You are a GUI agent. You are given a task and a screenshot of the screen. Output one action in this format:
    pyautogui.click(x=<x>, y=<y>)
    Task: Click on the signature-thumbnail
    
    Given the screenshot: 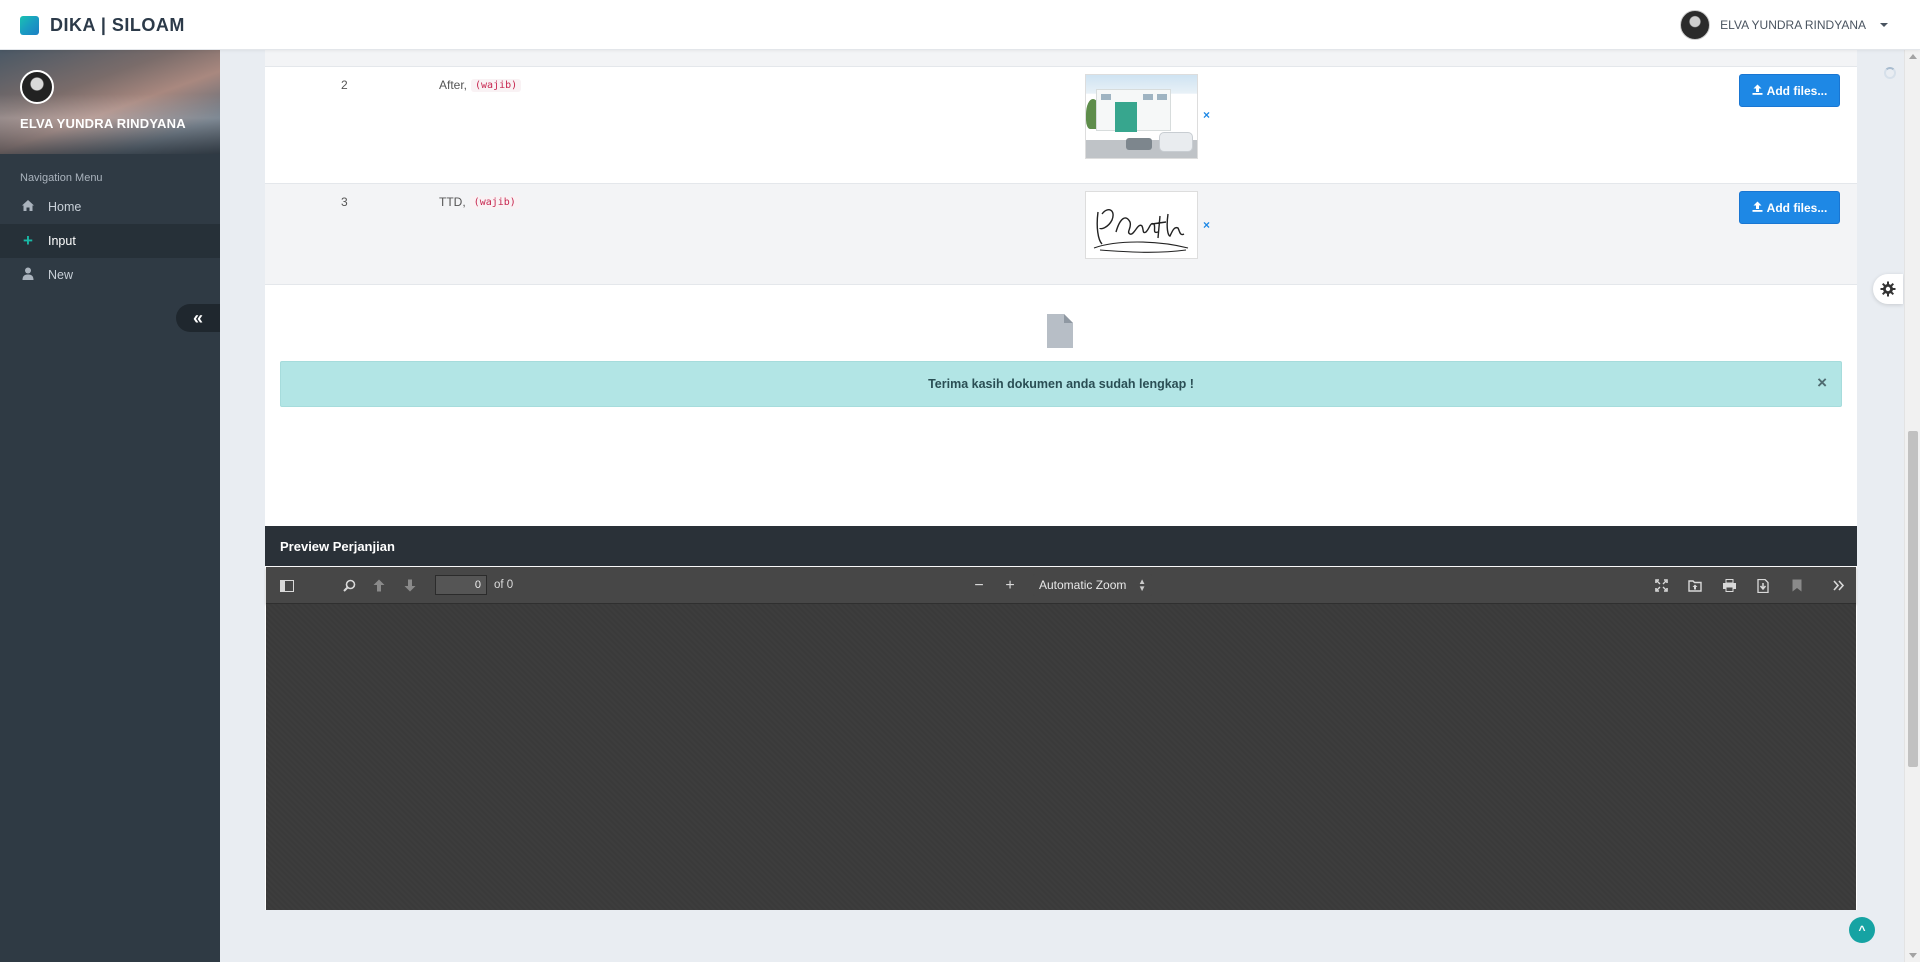 What is the action you would take?
    pyautogui.click(x=1141, y=225)
    